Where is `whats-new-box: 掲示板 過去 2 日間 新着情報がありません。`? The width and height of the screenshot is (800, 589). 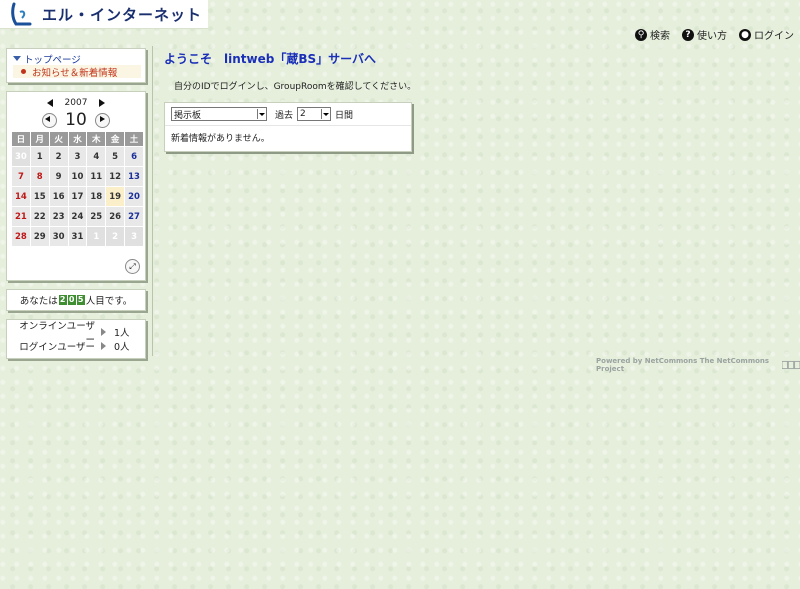
whats-new-box: 掲示板 過去 2 日間 新着情報がありません。 is located at coordinates (288, 127).